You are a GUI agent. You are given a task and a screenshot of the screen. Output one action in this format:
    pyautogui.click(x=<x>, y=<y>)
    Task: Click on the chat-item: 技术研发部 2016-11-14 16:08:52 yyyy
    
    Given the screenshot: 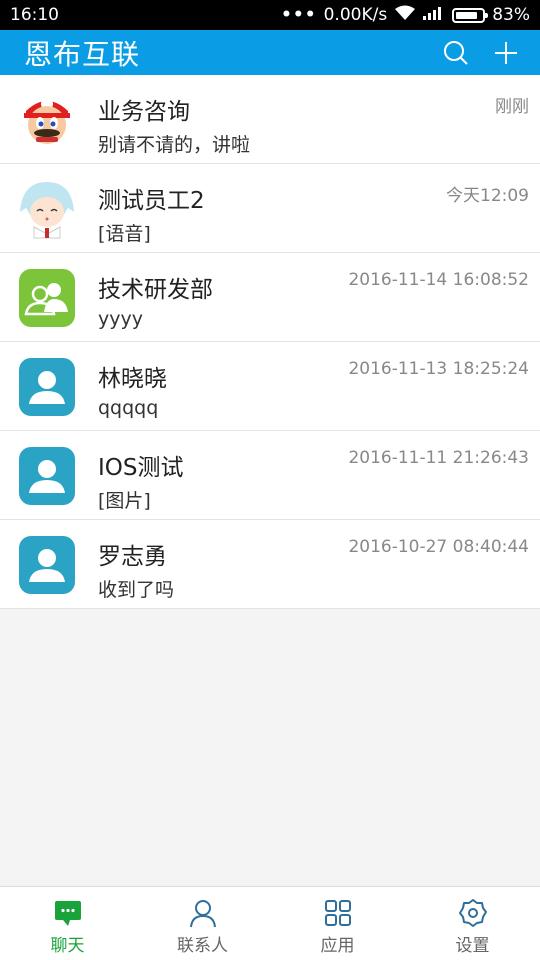 What is the action you would take?
    pyautogui.click(x=270, y=297)
    